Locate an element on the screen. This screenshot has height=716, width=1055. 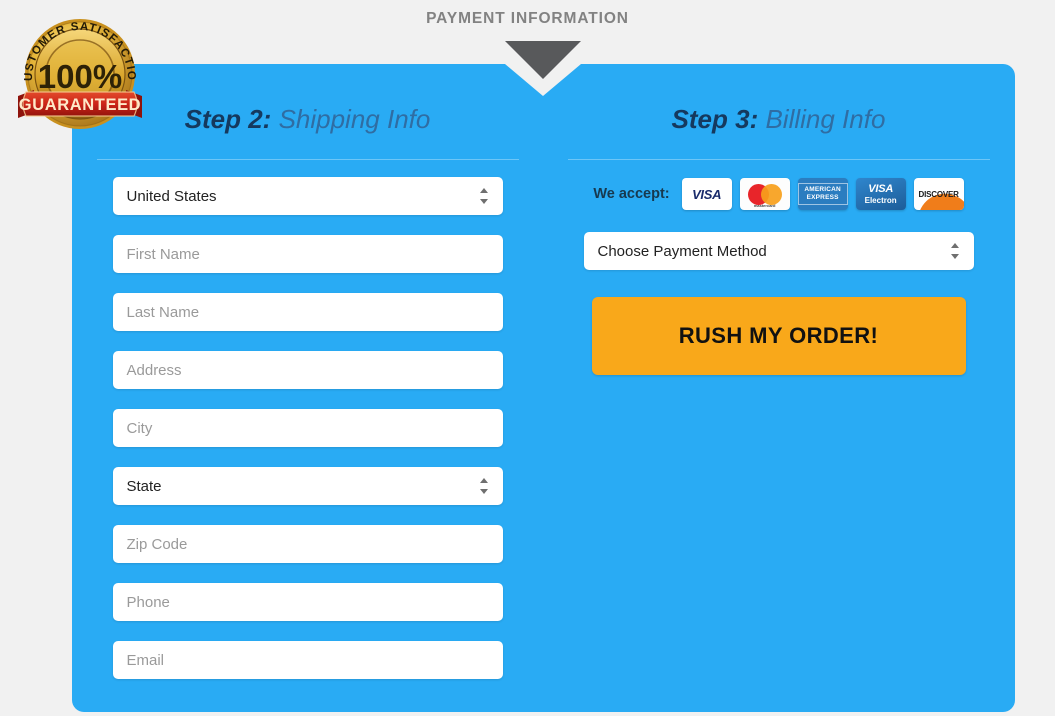
badge-center-text: 100% is located at coordinates (80, 76).